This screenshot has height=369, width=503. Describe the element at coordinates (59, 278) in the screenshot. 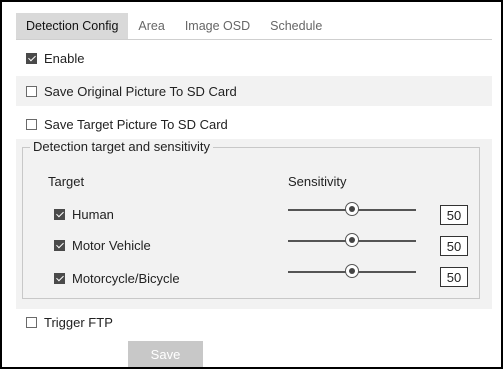

I see `motorcycle-bicycle-checkbox` at that location.